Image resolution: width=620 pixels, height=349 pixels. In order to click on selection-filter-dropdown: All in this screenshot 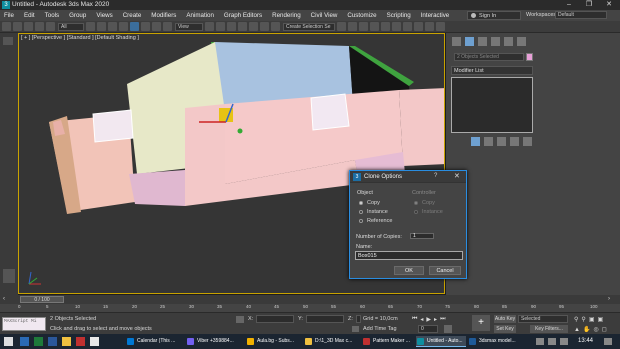, I will do `click(71, 26)`.